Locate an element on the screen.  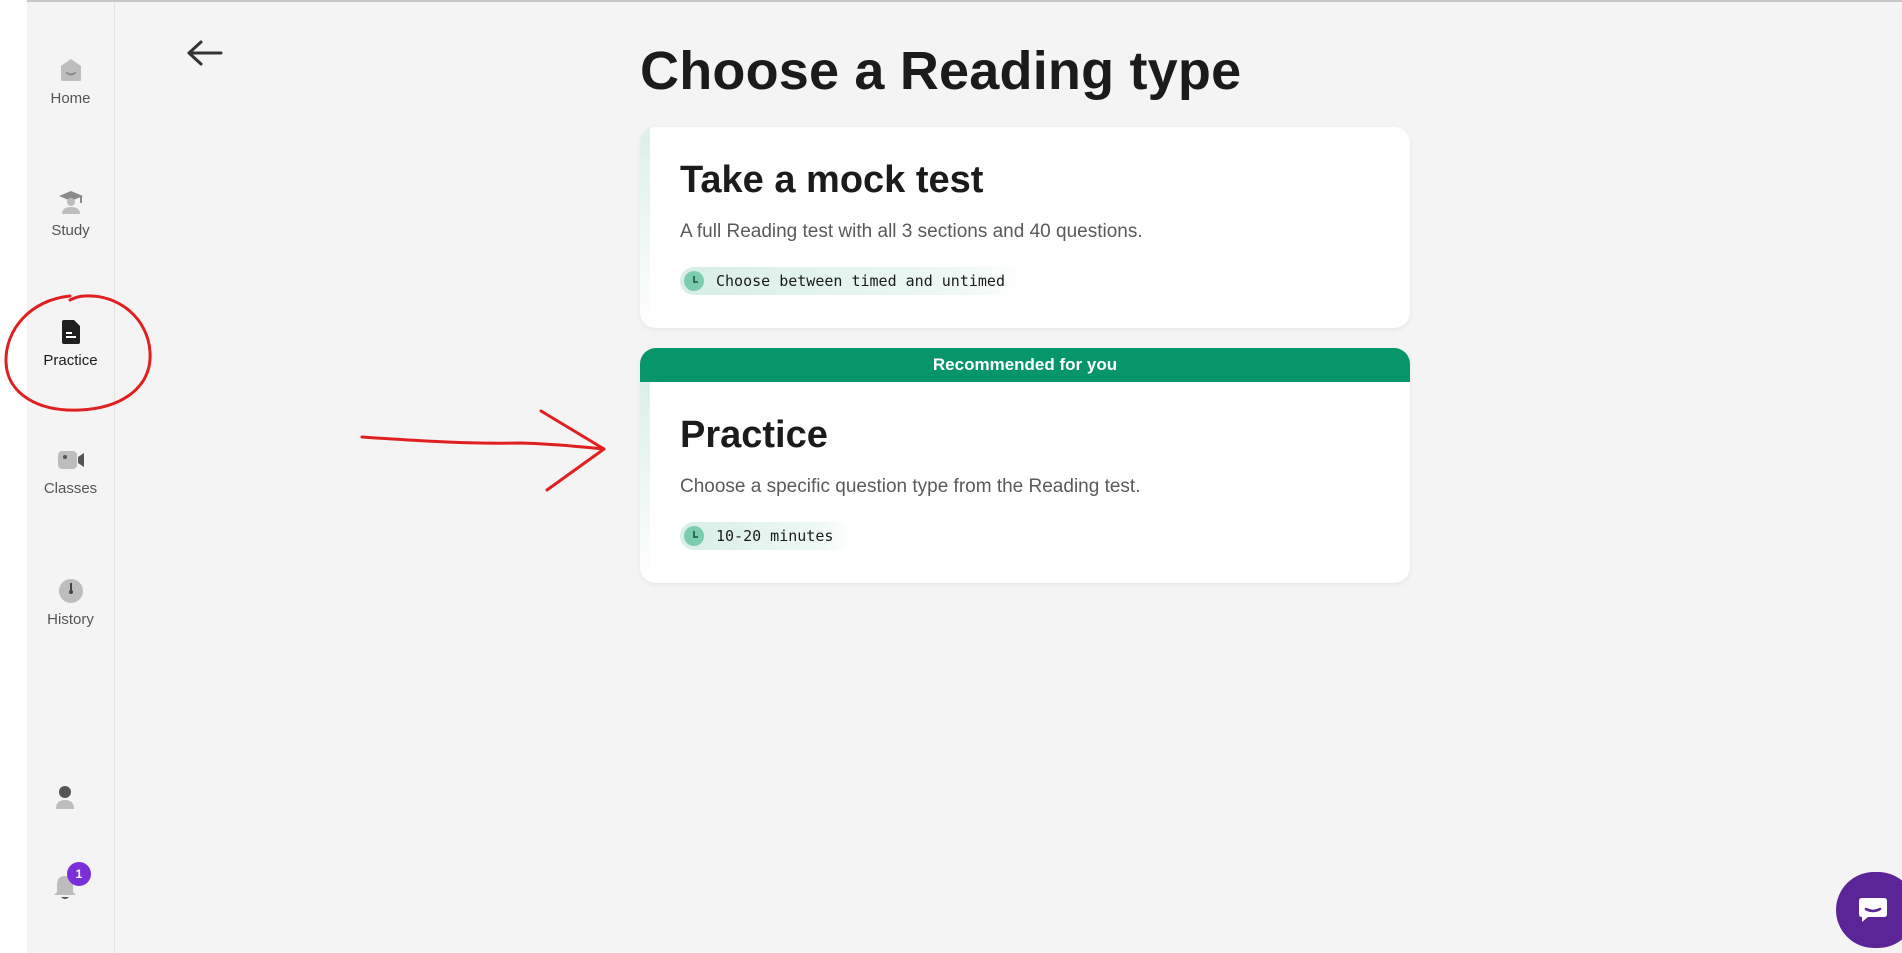
sidebar-item-practice: Practice is located at coordinates (70, 343).